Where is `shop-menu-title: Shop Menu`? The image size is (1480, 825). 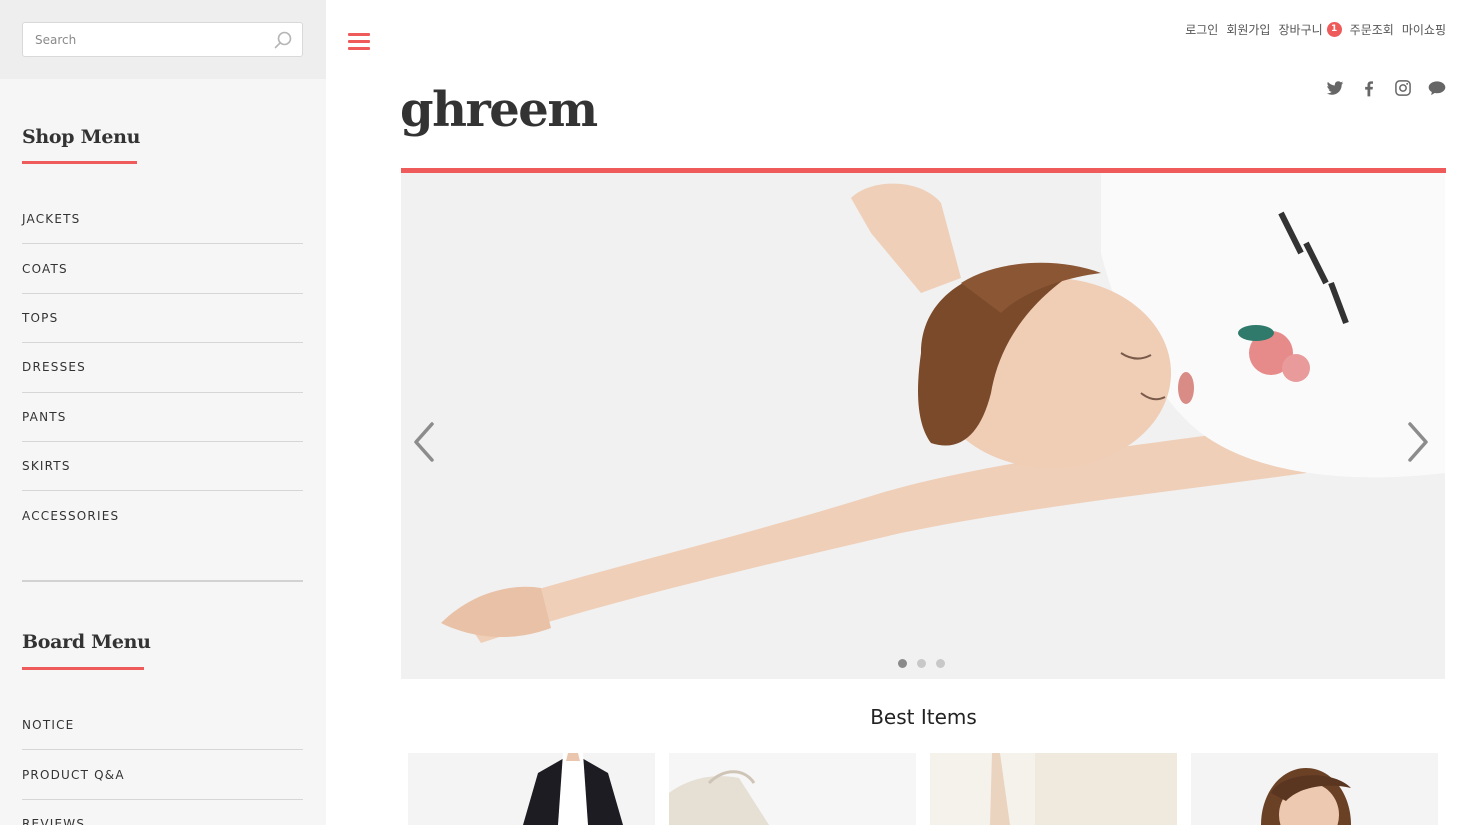
shop-menu-title: Shop Menu is located at coordinates (81, 137).